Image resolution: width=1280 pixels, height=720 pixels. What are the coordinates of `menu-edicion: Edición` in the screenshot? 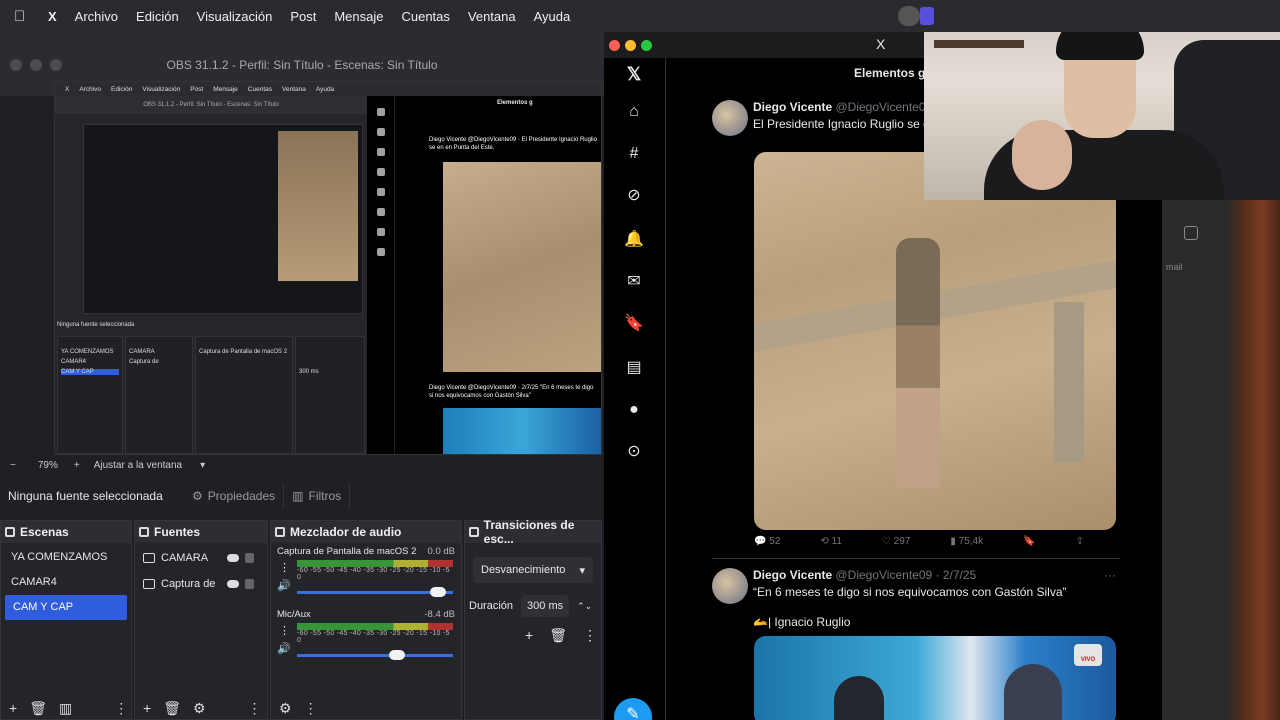 It's located at (157, 16).